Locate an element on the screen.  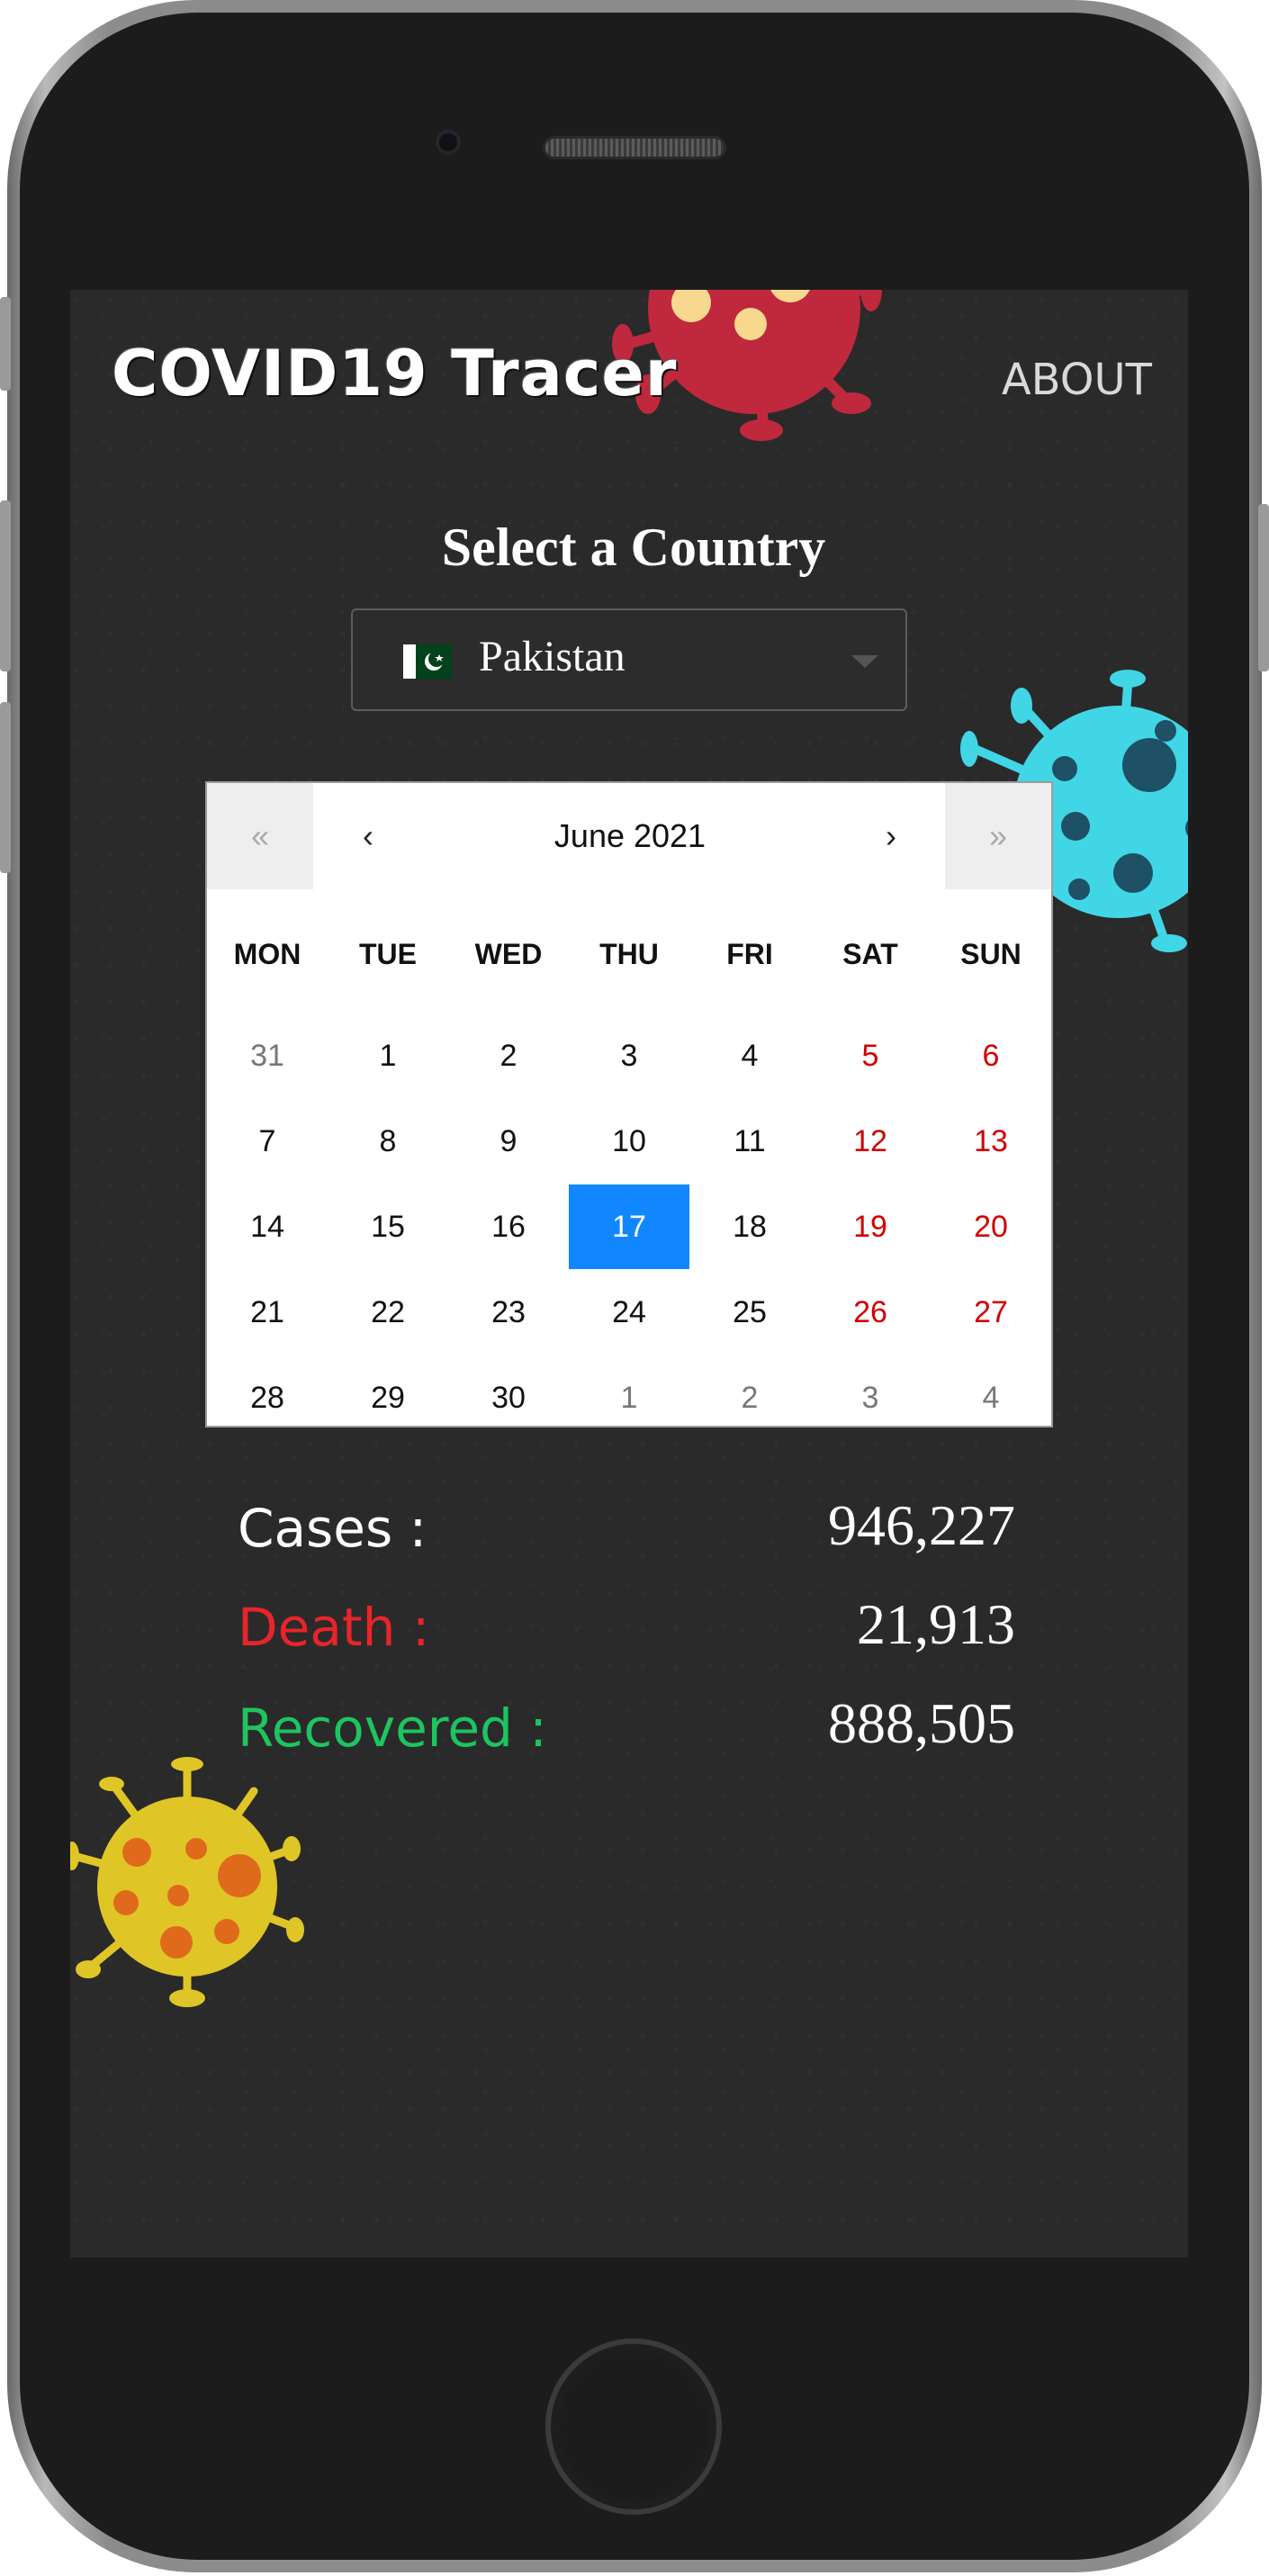
calendar-day-selected: 17 is located at coordinates (629, 1226).